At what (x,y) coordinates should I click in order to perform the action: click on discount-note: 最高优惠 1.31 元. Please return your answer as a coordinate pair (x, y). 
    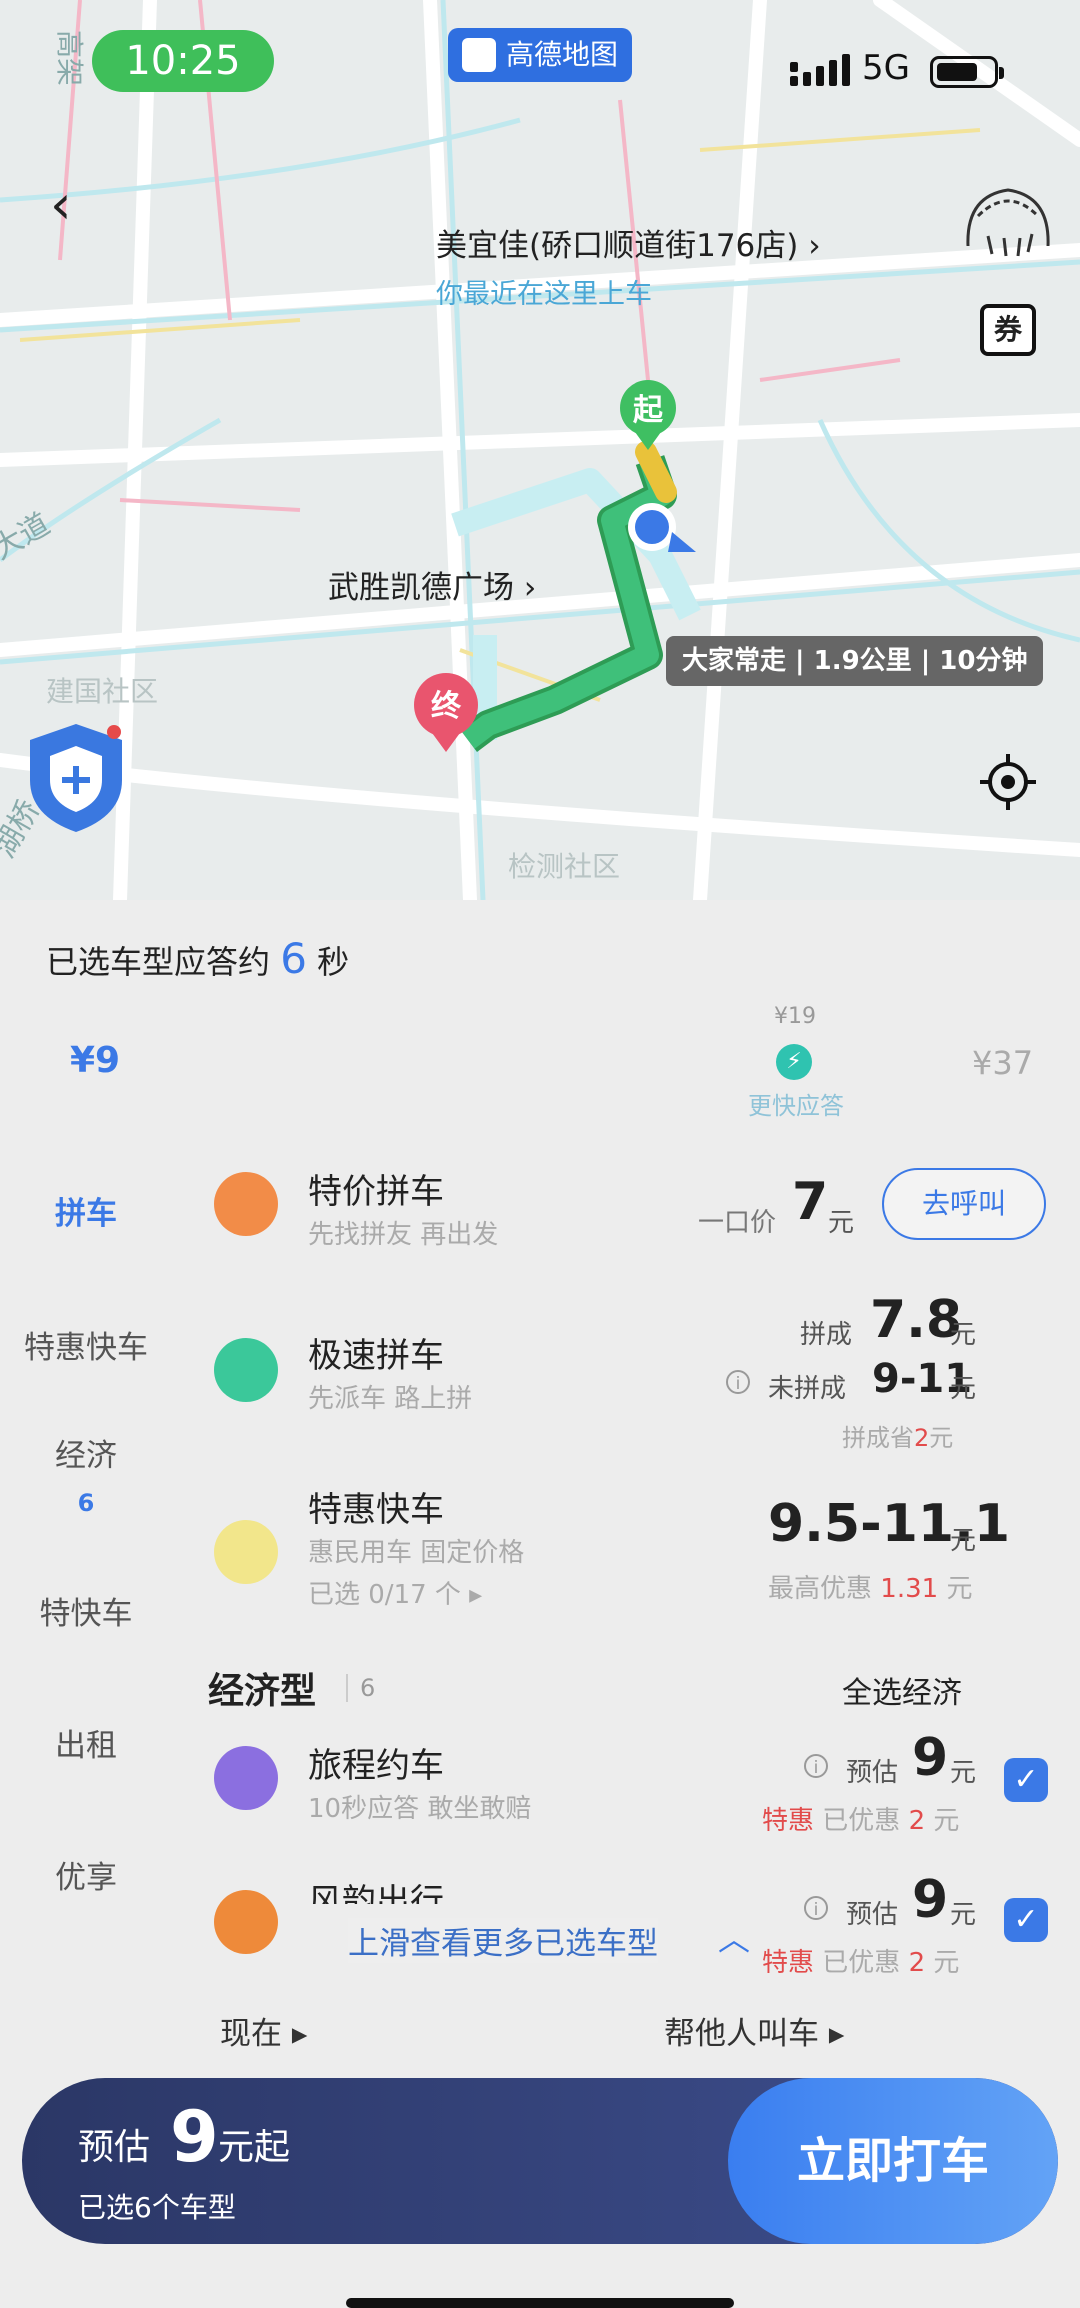
    Looking at the image, I should click on (870, 1586).